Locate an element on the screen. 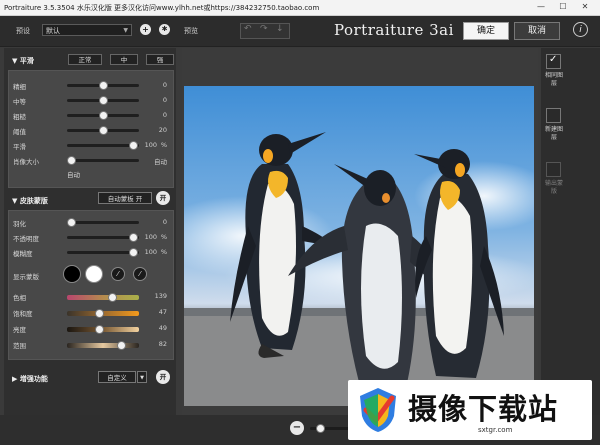 Image resolution: width=600 pixels, height=445 pixels. color-1-slider-knob is located at coordinates (100, 313).